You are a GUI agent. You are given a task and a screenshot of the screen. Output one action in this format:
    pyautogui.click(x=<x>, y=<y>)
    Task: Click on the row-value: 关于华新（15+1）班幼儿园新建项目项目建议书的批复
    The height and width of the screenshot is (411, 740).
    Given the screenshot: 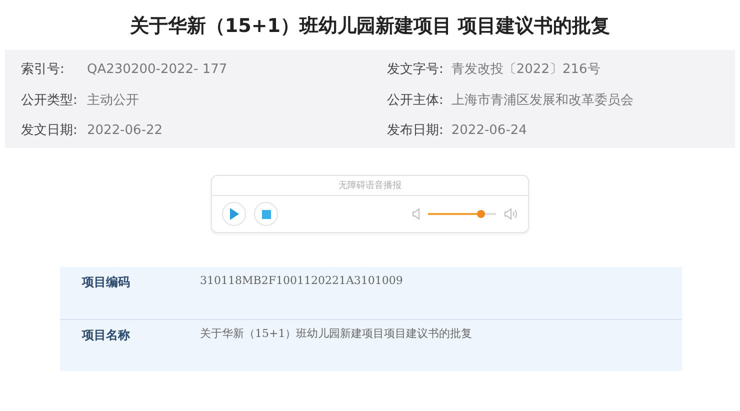 What is the action you would take?
    pyautogui.click(x=336, y=334)
    